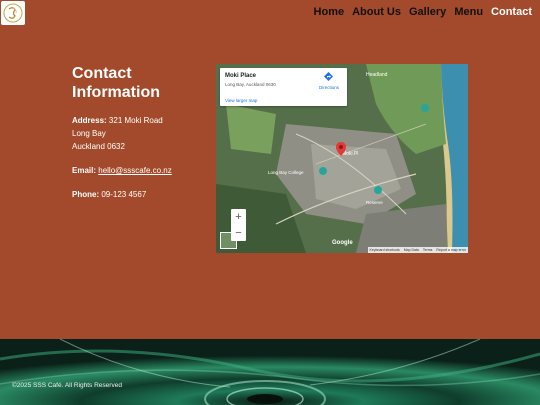  Describe the element at coordinates (374, 202) in the screenshot. I see `svg-text: Reserve` at that location.